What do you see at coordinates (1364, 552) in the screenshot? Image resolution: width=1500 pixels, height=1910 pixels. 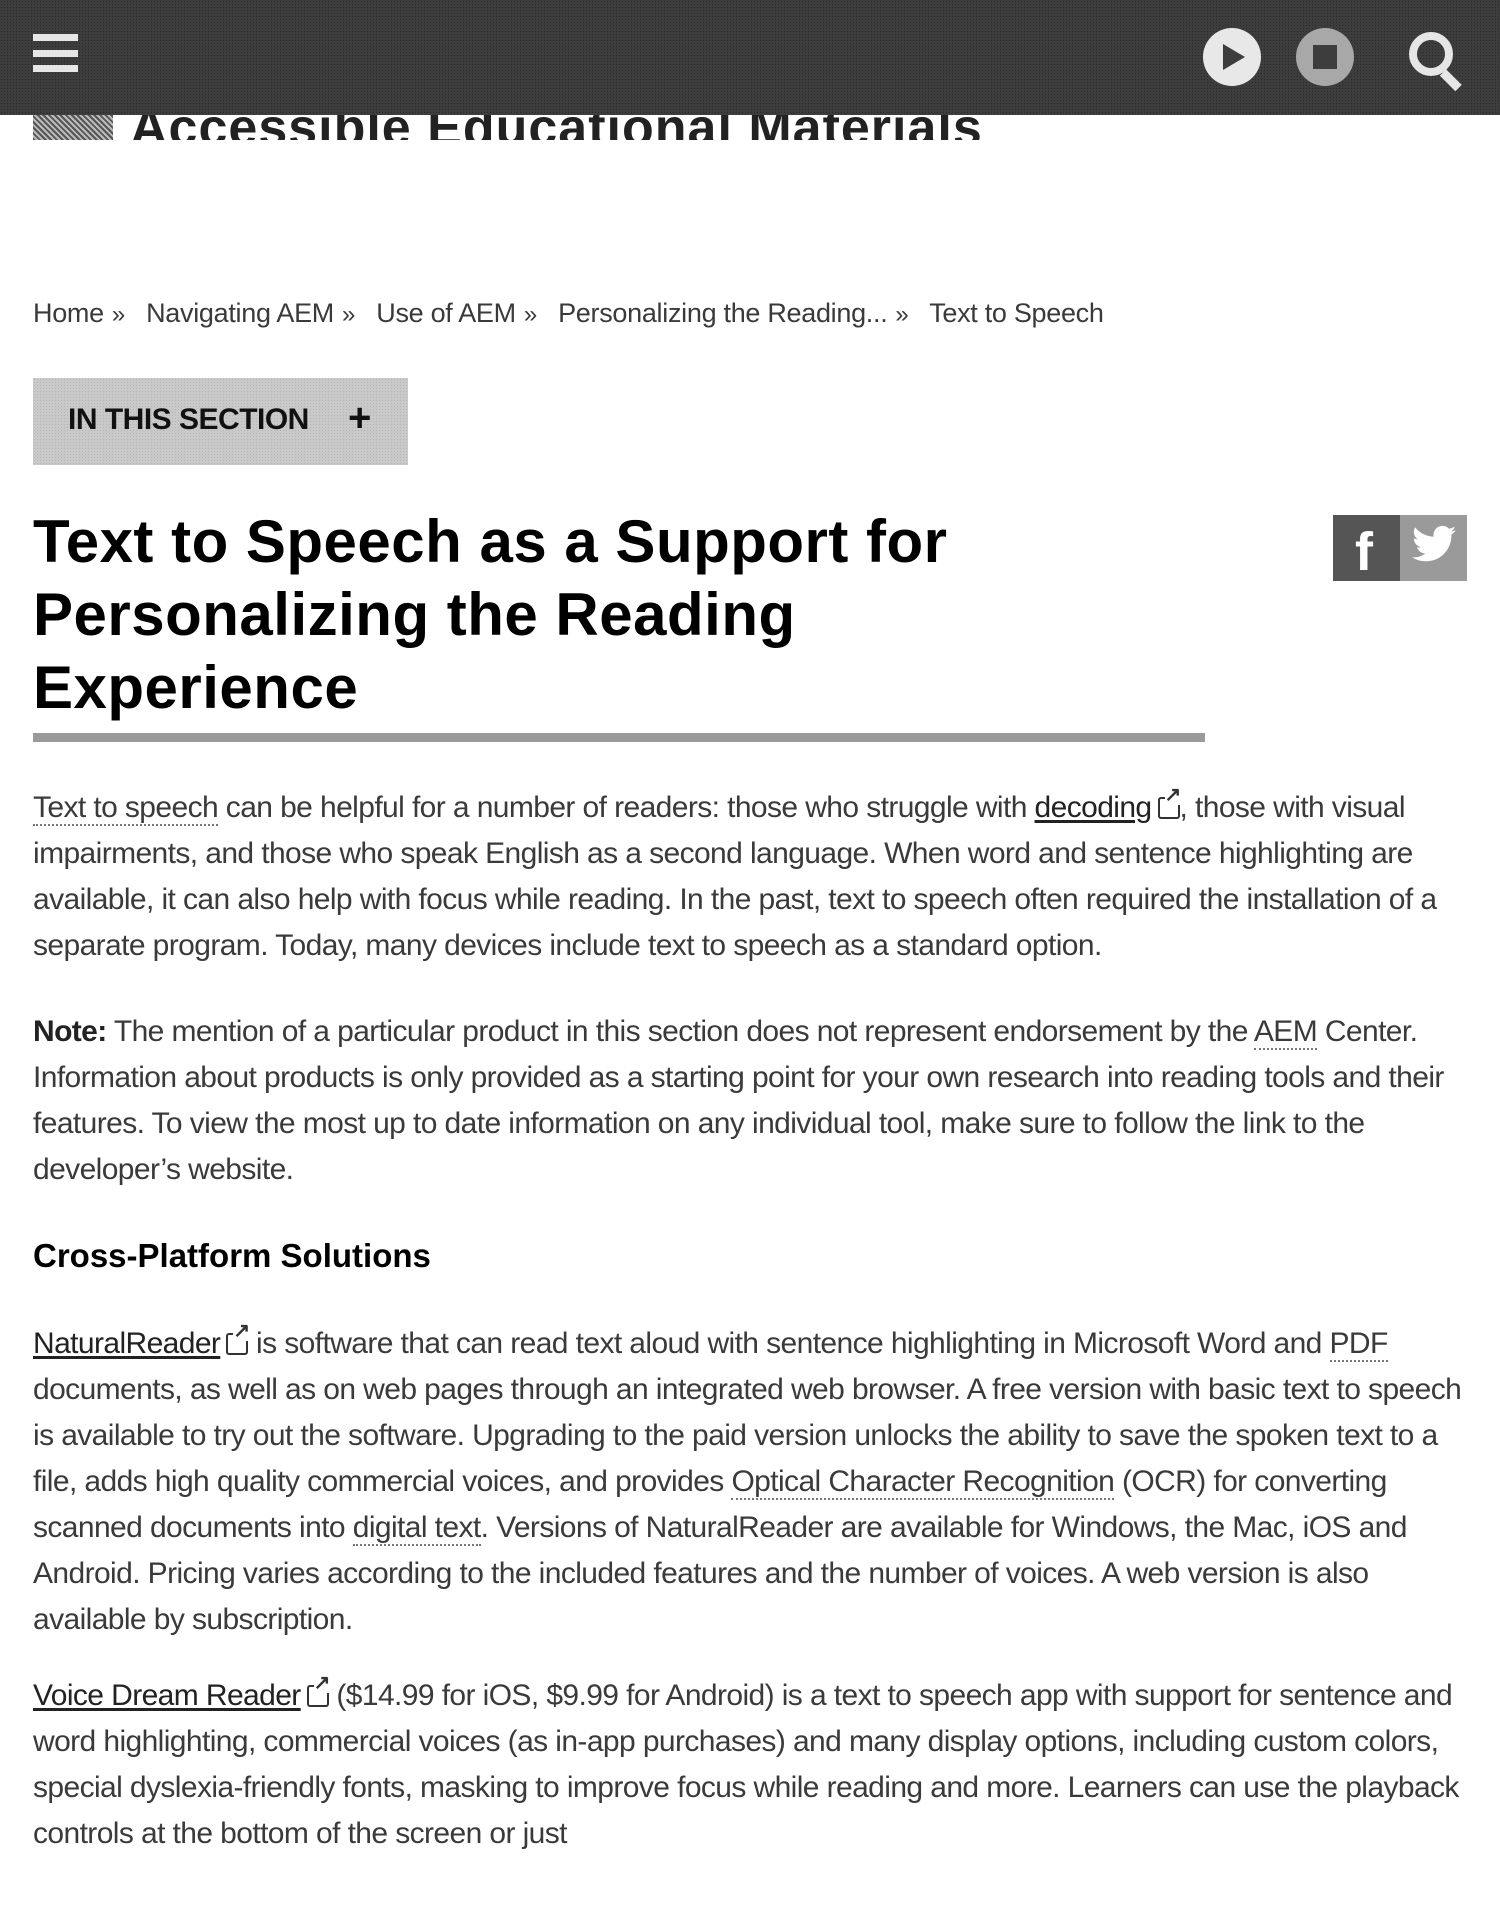 I see `facebook-icon: f` at bounding box center [1364, 552].